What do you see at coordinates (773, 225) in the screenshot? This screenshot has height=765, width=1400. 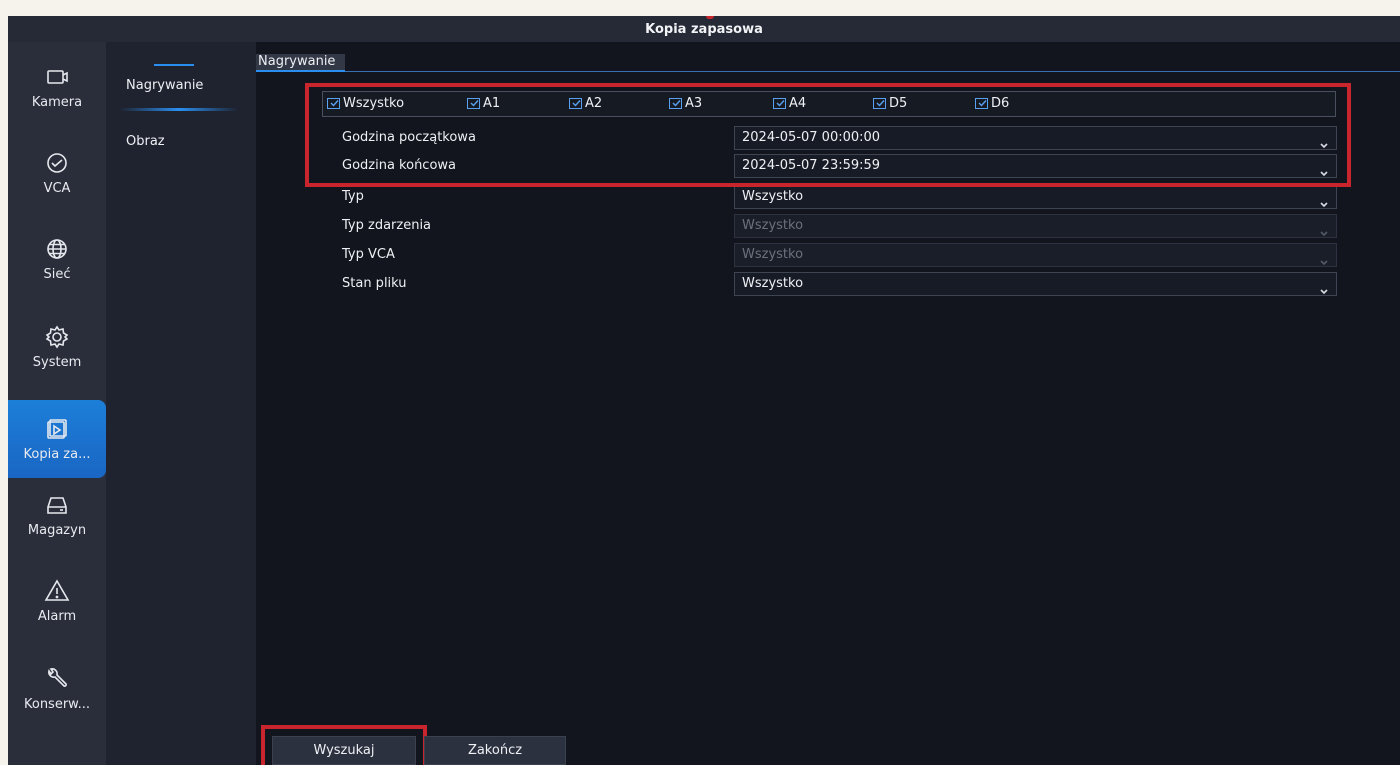 I see `event-type-value: Wszystko` at bounding box center [773, 225].